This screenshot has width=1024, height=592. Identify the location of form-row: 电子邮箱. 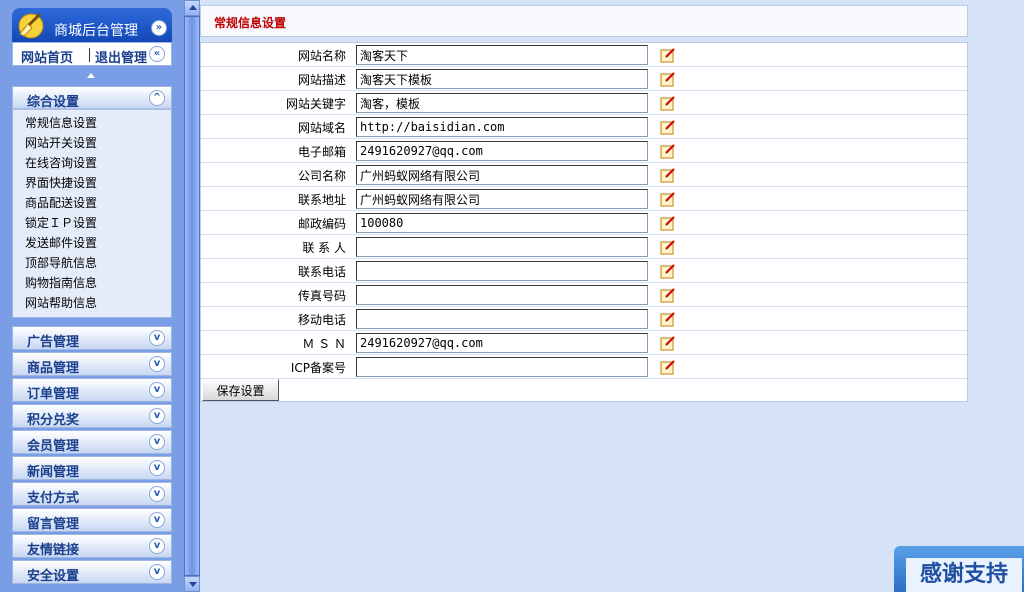
(584, 151).